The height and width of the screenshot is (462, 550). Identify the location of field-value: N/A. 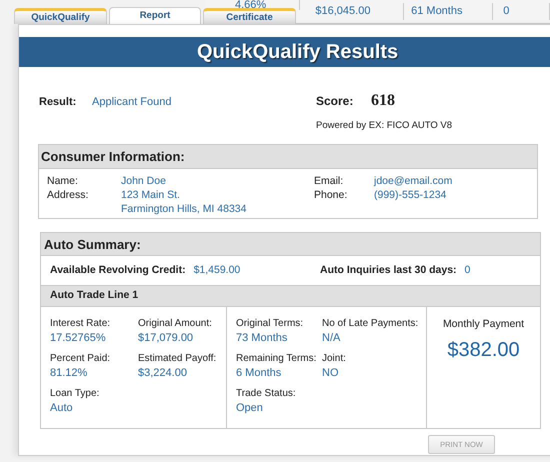
(332, 338).